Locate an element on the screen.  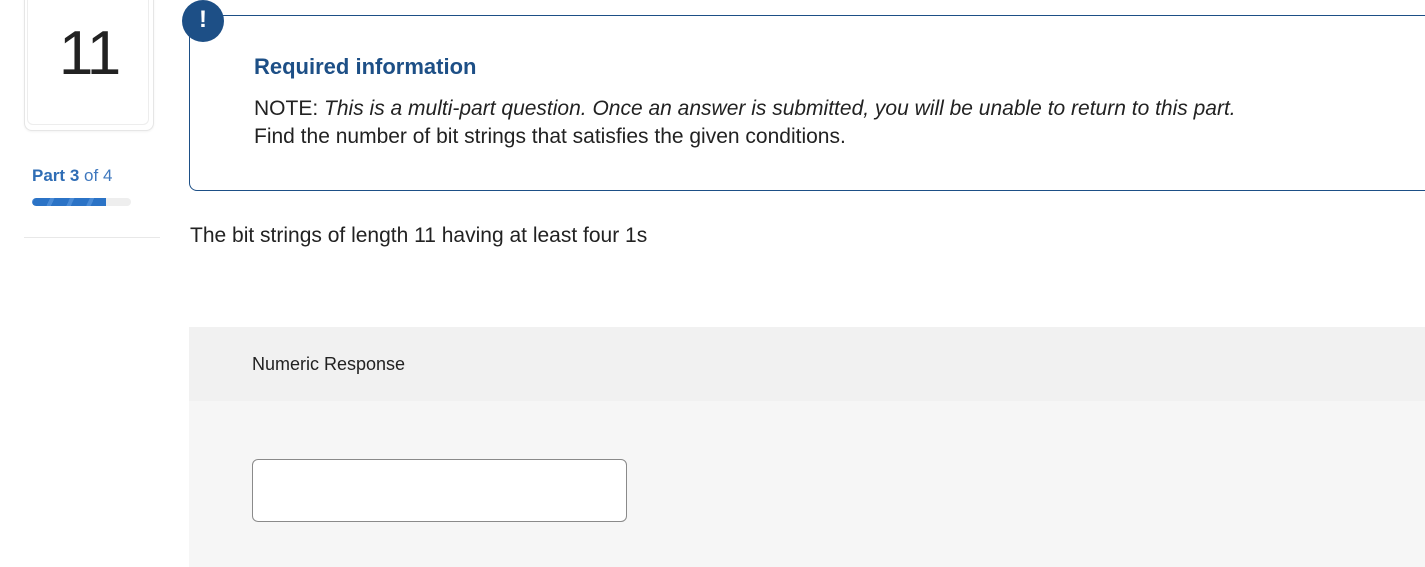
numeric-answer-input is located at coordinates (439, 490).